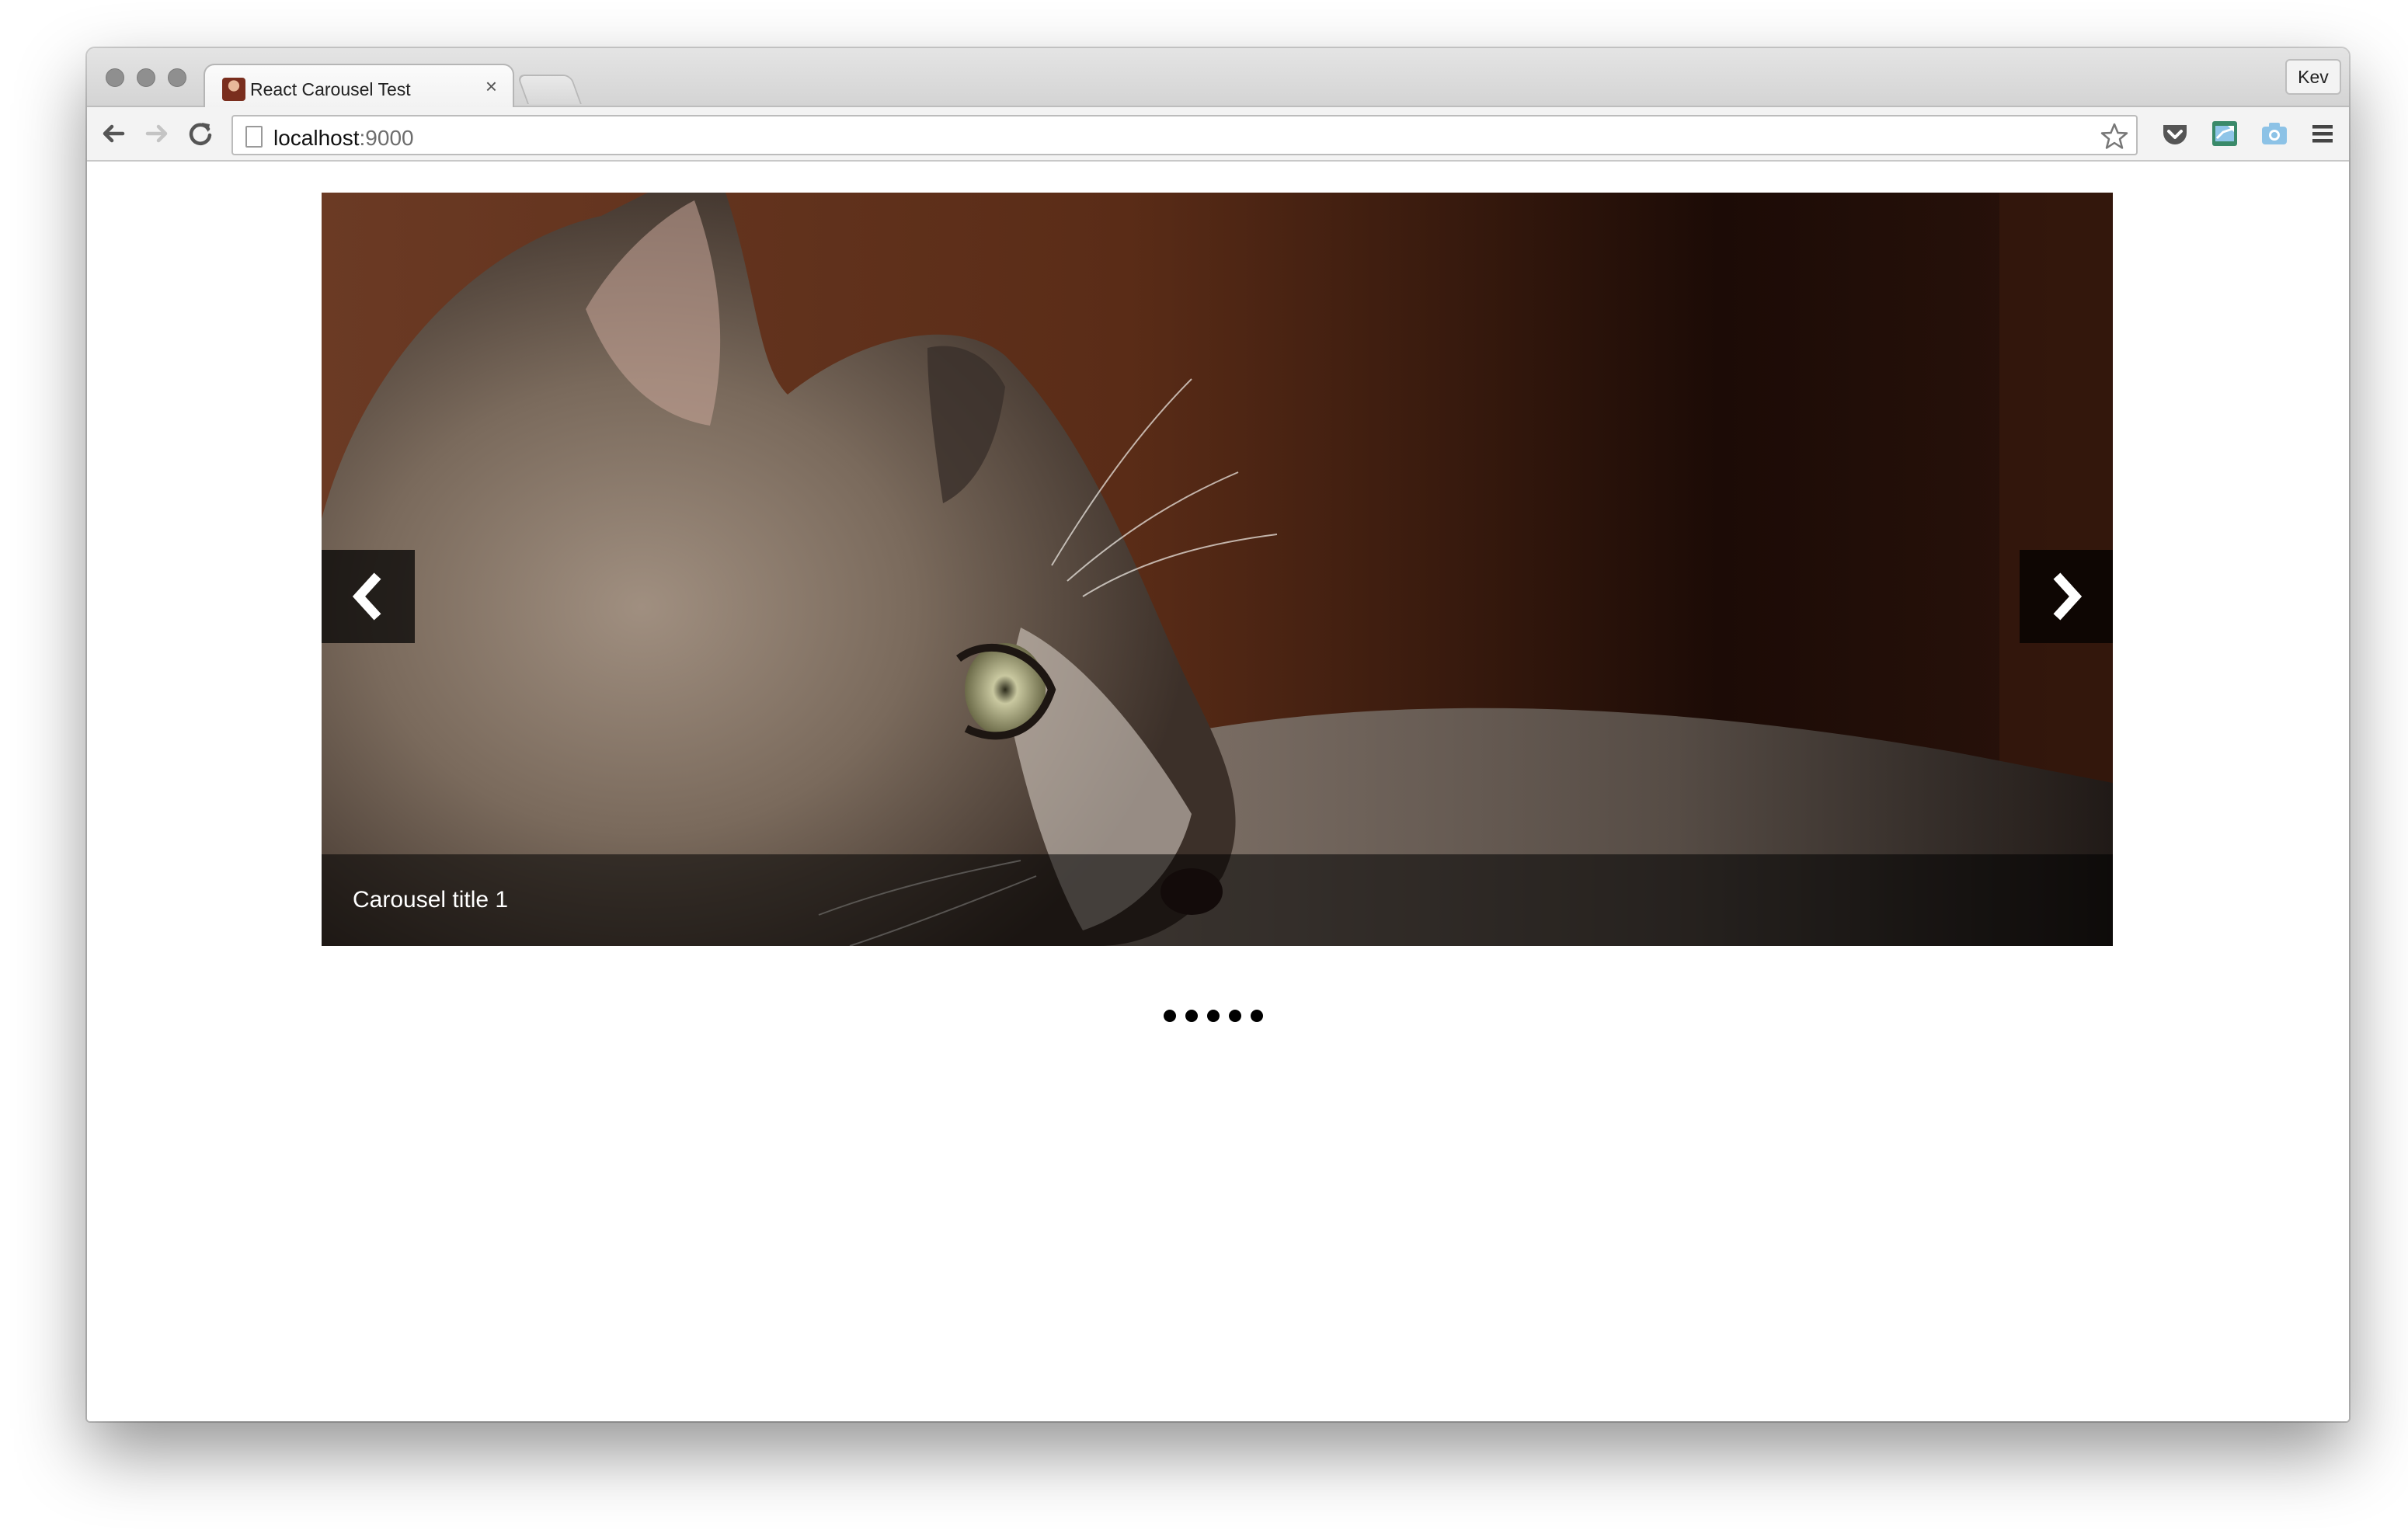 The width and height of the screenshot is (2408, 1530). I want to click on tab-react-carousel-test: React Carousel Test ×, so click(359, 86).